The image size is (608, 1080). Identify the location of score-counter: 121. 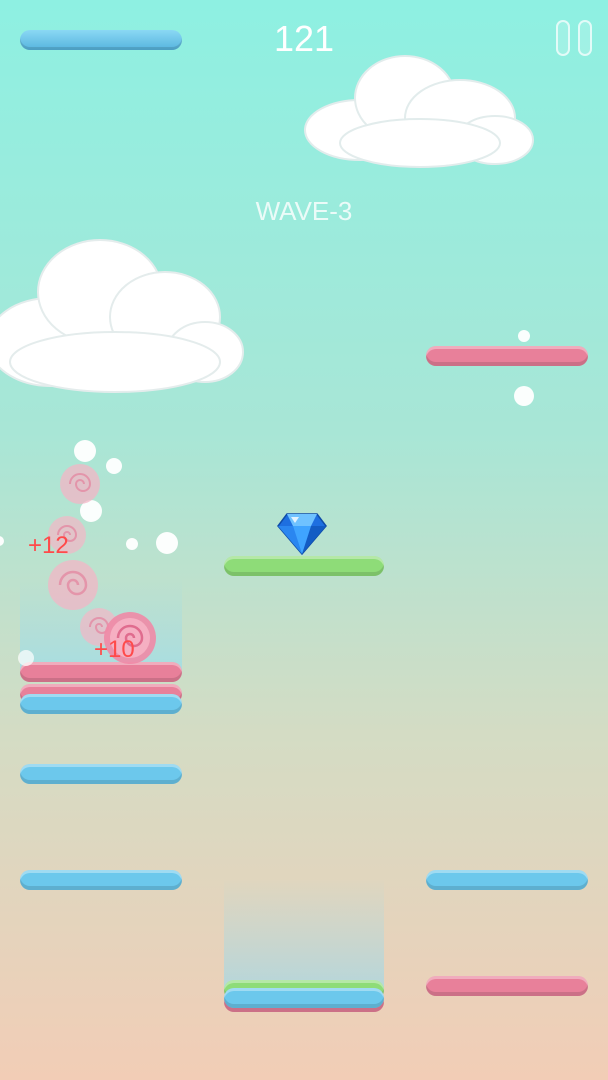
(304, 38).